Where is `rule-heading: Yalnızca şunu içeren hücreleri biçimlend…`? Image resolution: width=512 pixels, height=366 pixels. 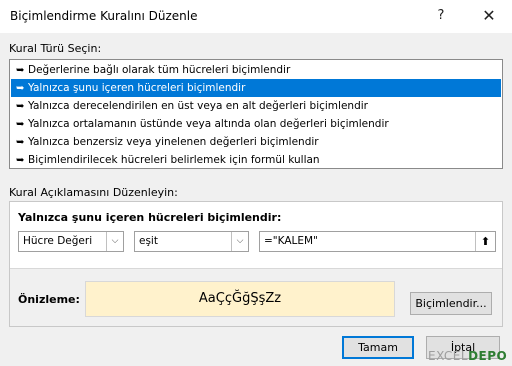
rule-heading: Yalnızca şunu içeren hücreleri biçimlend… is located at coordinates (150, 217).